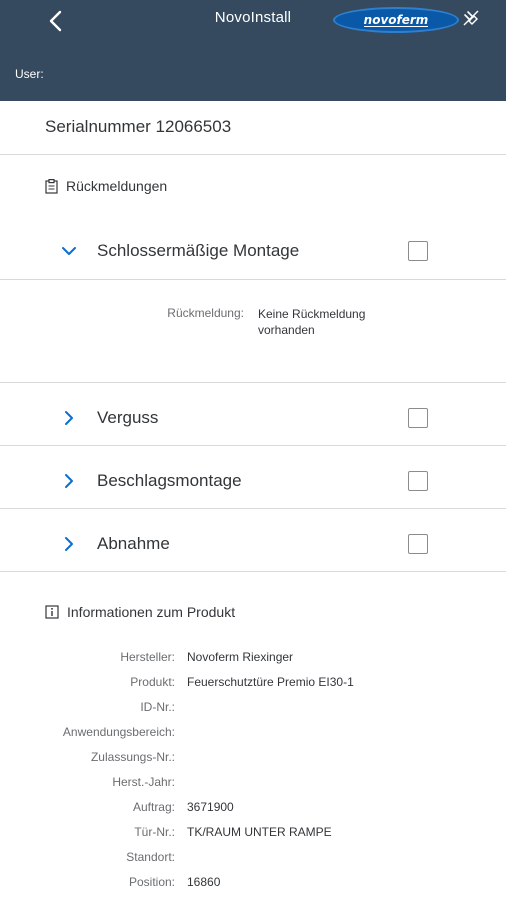 Image resolution: width=506 pixels, height=900 pixels. I want to click on info-icon, so click(52, 612).